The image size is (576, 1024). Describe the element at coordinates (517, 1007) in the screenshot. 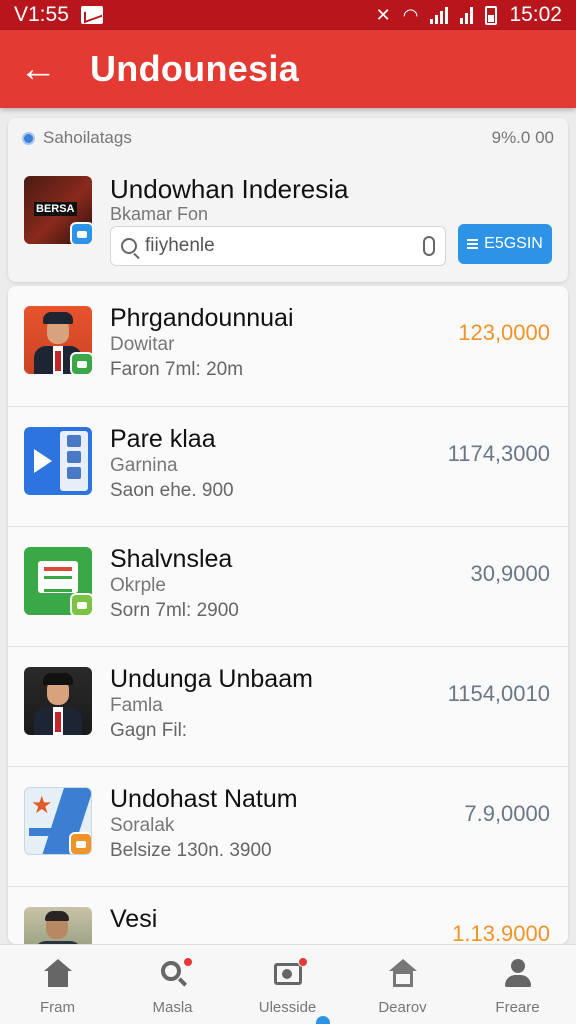

I see `nav-label: Freare` at that location.